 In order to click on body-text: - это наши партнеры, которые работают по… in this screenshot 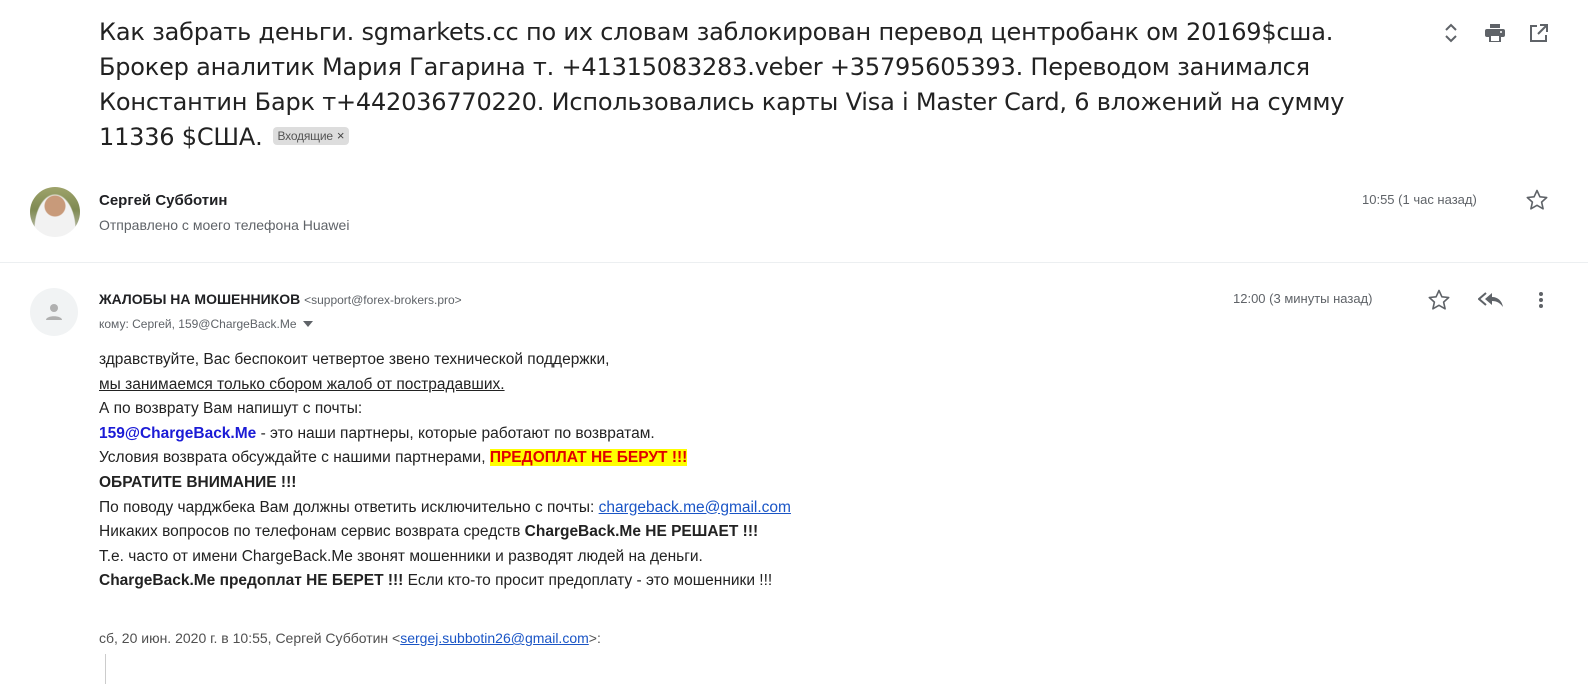, I will do `click(455, 433)`.